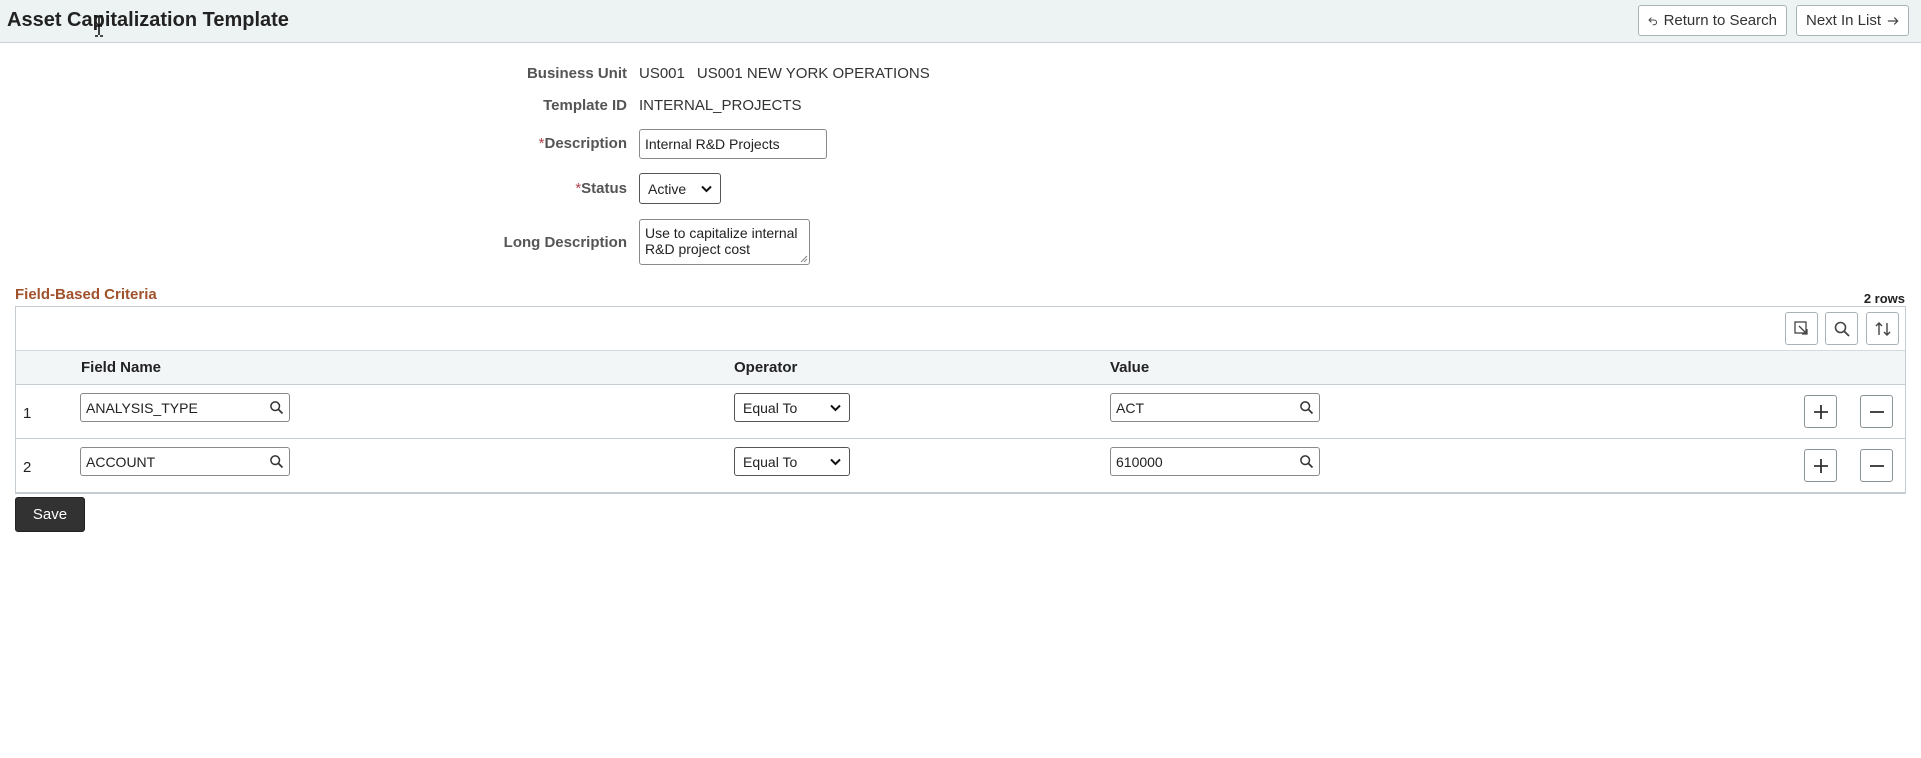 This screenshot has width=1921, height=758. Describe the element at coordinates (667, 188) in the screenshot. I see `status-select-value: Active` at that location.